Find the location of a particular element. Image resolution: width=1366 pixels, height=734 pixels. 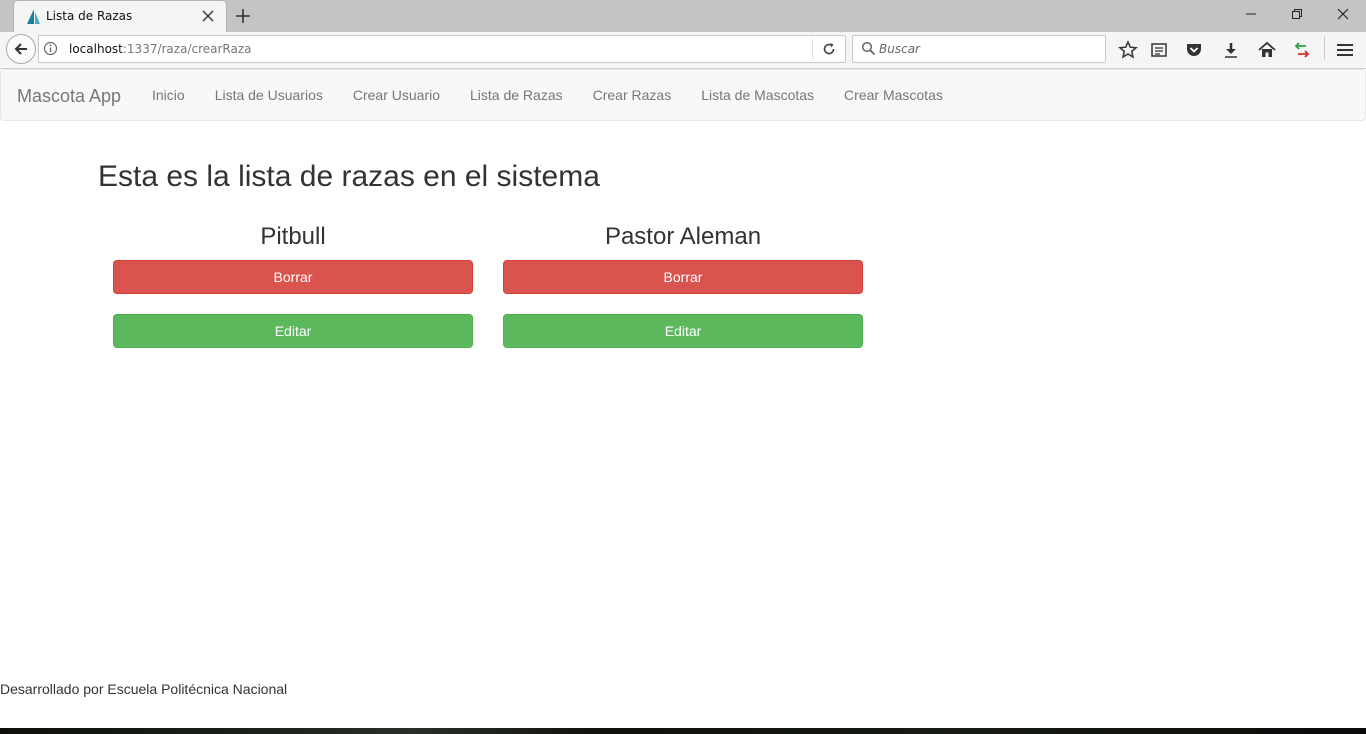

nav-link-lista-usuarios: Lista de Usuarios is located at coordinates (269, 95).